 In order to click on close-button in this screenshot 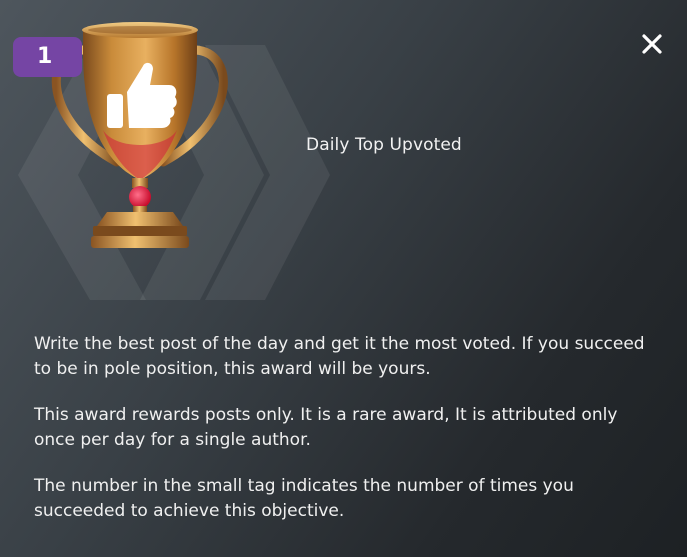, I will do `click(652, 44)`.